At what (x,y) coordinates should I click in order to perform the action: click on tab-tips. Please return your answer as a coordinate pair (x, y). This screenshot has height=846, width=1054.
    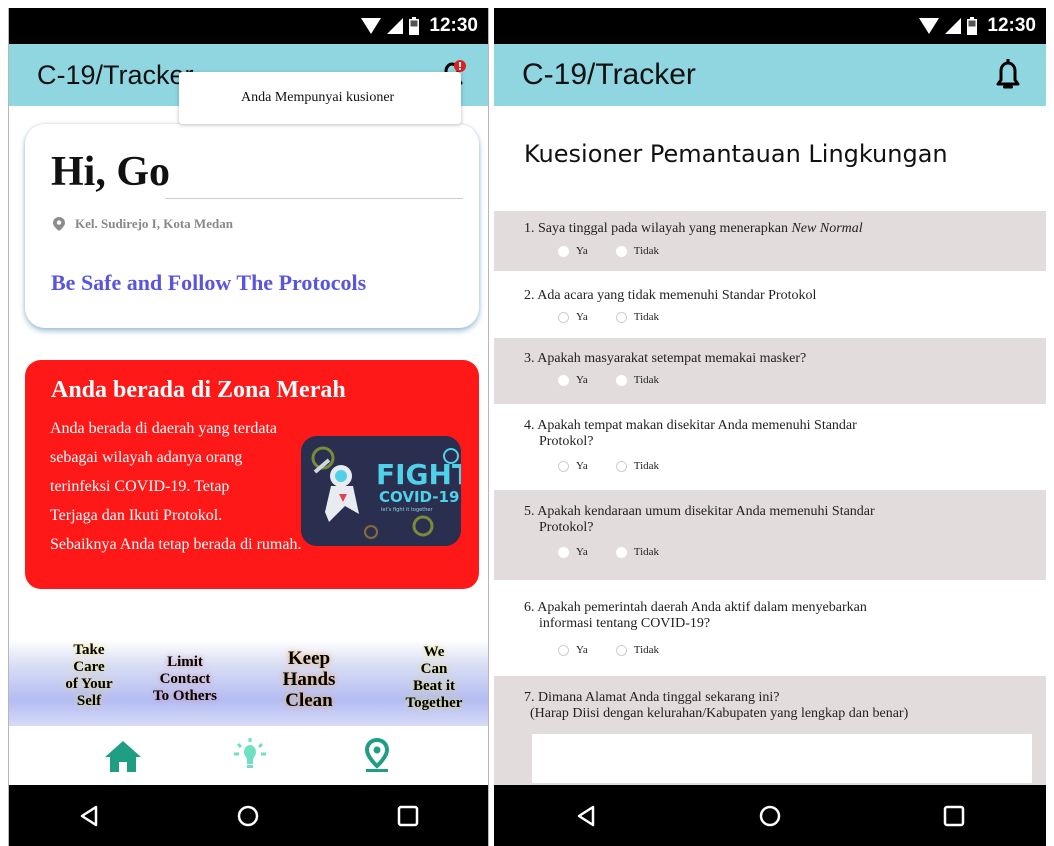
    Looking at the image, I should click on (250, 756).